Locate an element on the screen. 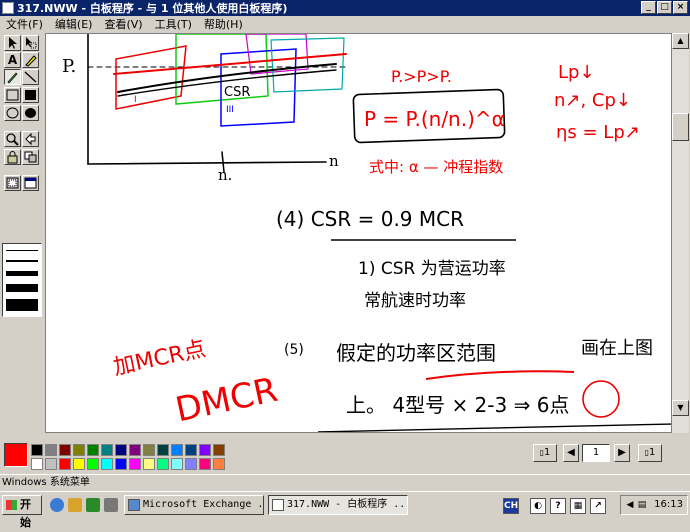 This screenshot has width=690, height=532. ie-icon is located at coordinates (57, 505).